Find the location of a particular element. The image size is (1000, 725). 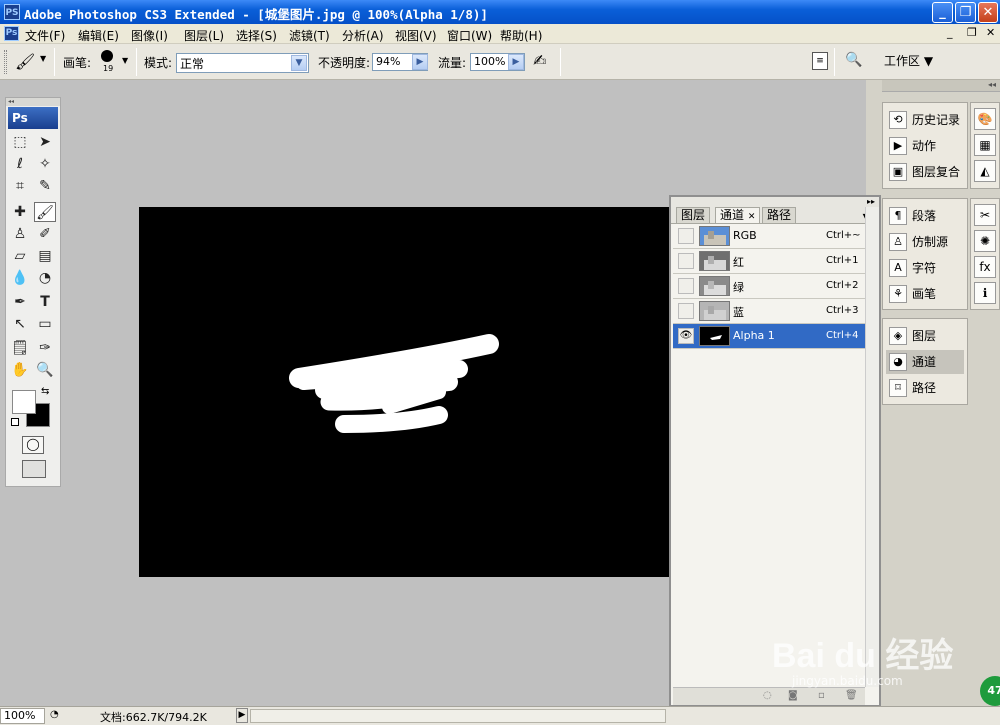

actions-panel-button: ▶ 动作 is located at coordinates (925, 146).